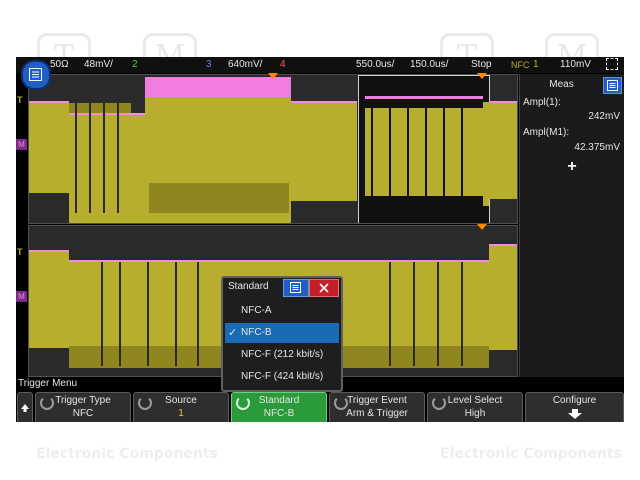 The image size is (640, 480). What do you see at coordinates (245, 64) in the screenshot?
I see `ch4-scale: 640mV/` at bounding box center [245, 64].